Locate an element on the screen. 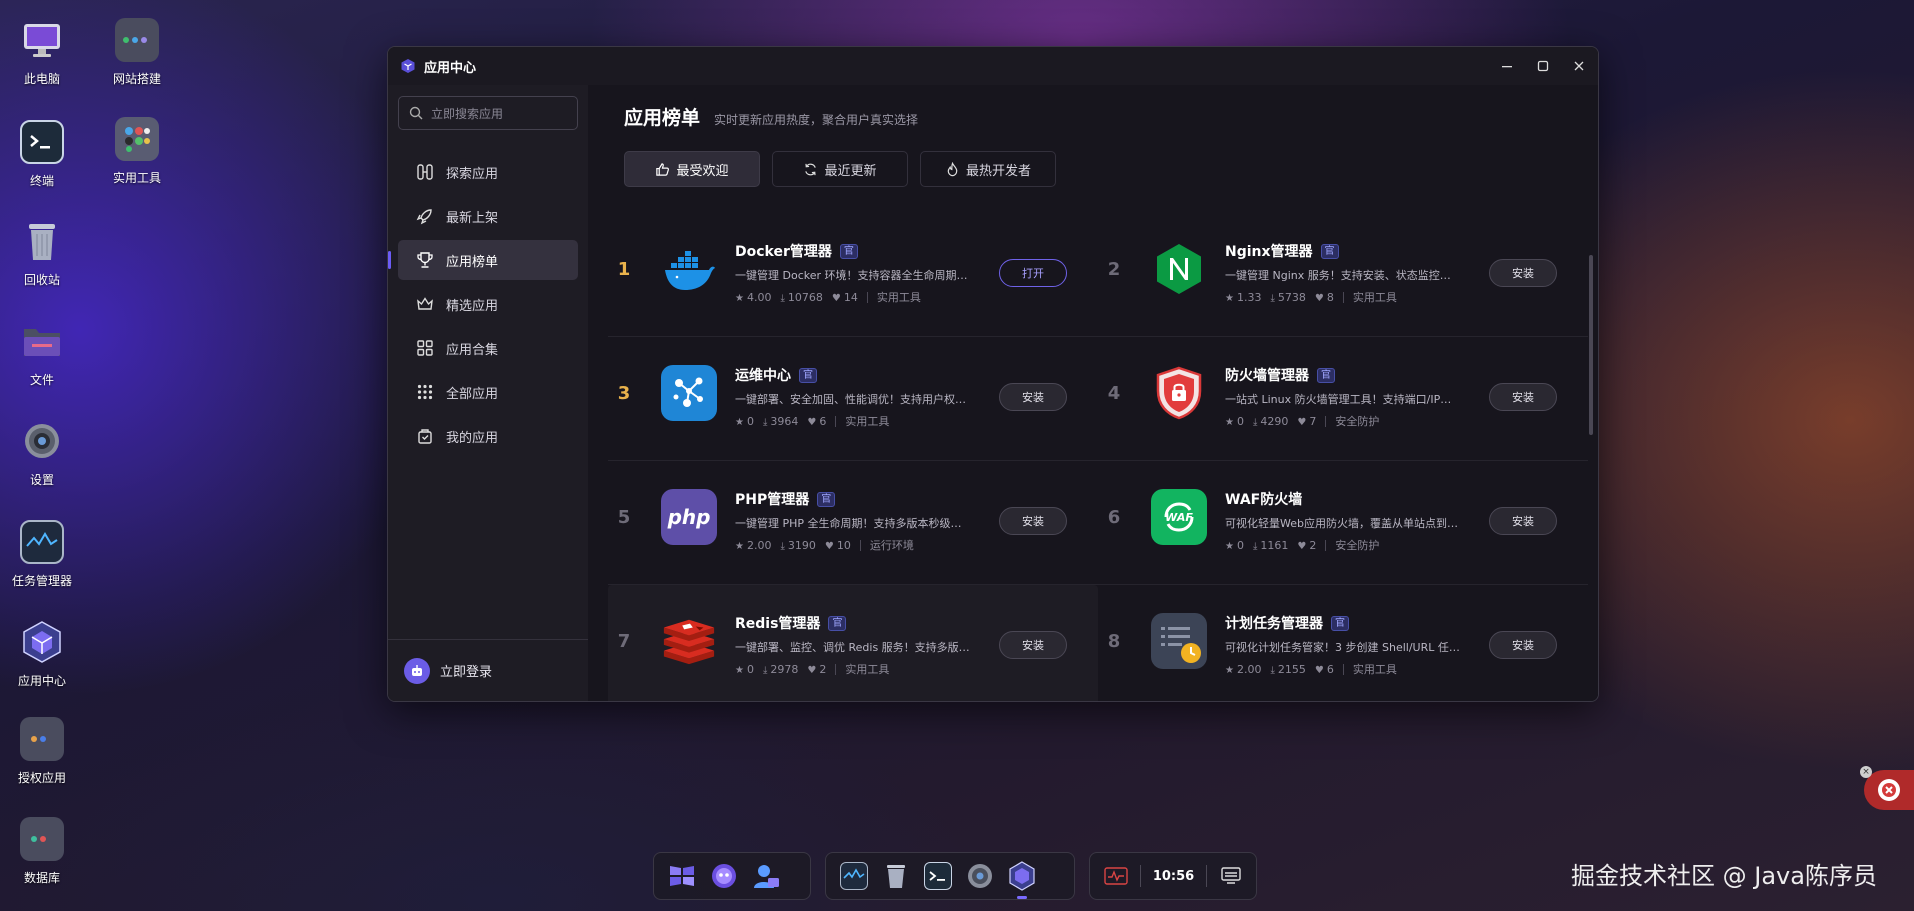 This screenshot has width=1914, height=911. close-button is located at coordinates (1579, 66).